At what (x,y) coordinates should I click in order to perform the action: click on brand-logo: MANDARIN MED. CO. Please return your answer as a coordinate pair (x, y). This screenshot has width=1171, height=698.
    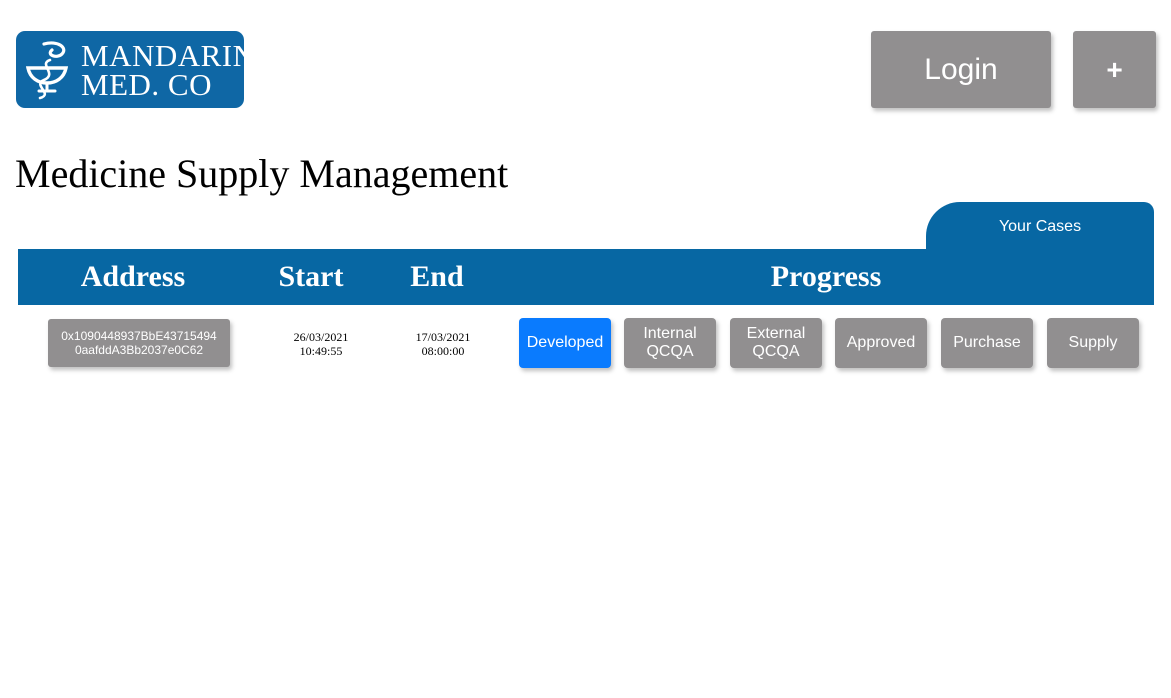
    Looking at the image, I should click on (135, 69).